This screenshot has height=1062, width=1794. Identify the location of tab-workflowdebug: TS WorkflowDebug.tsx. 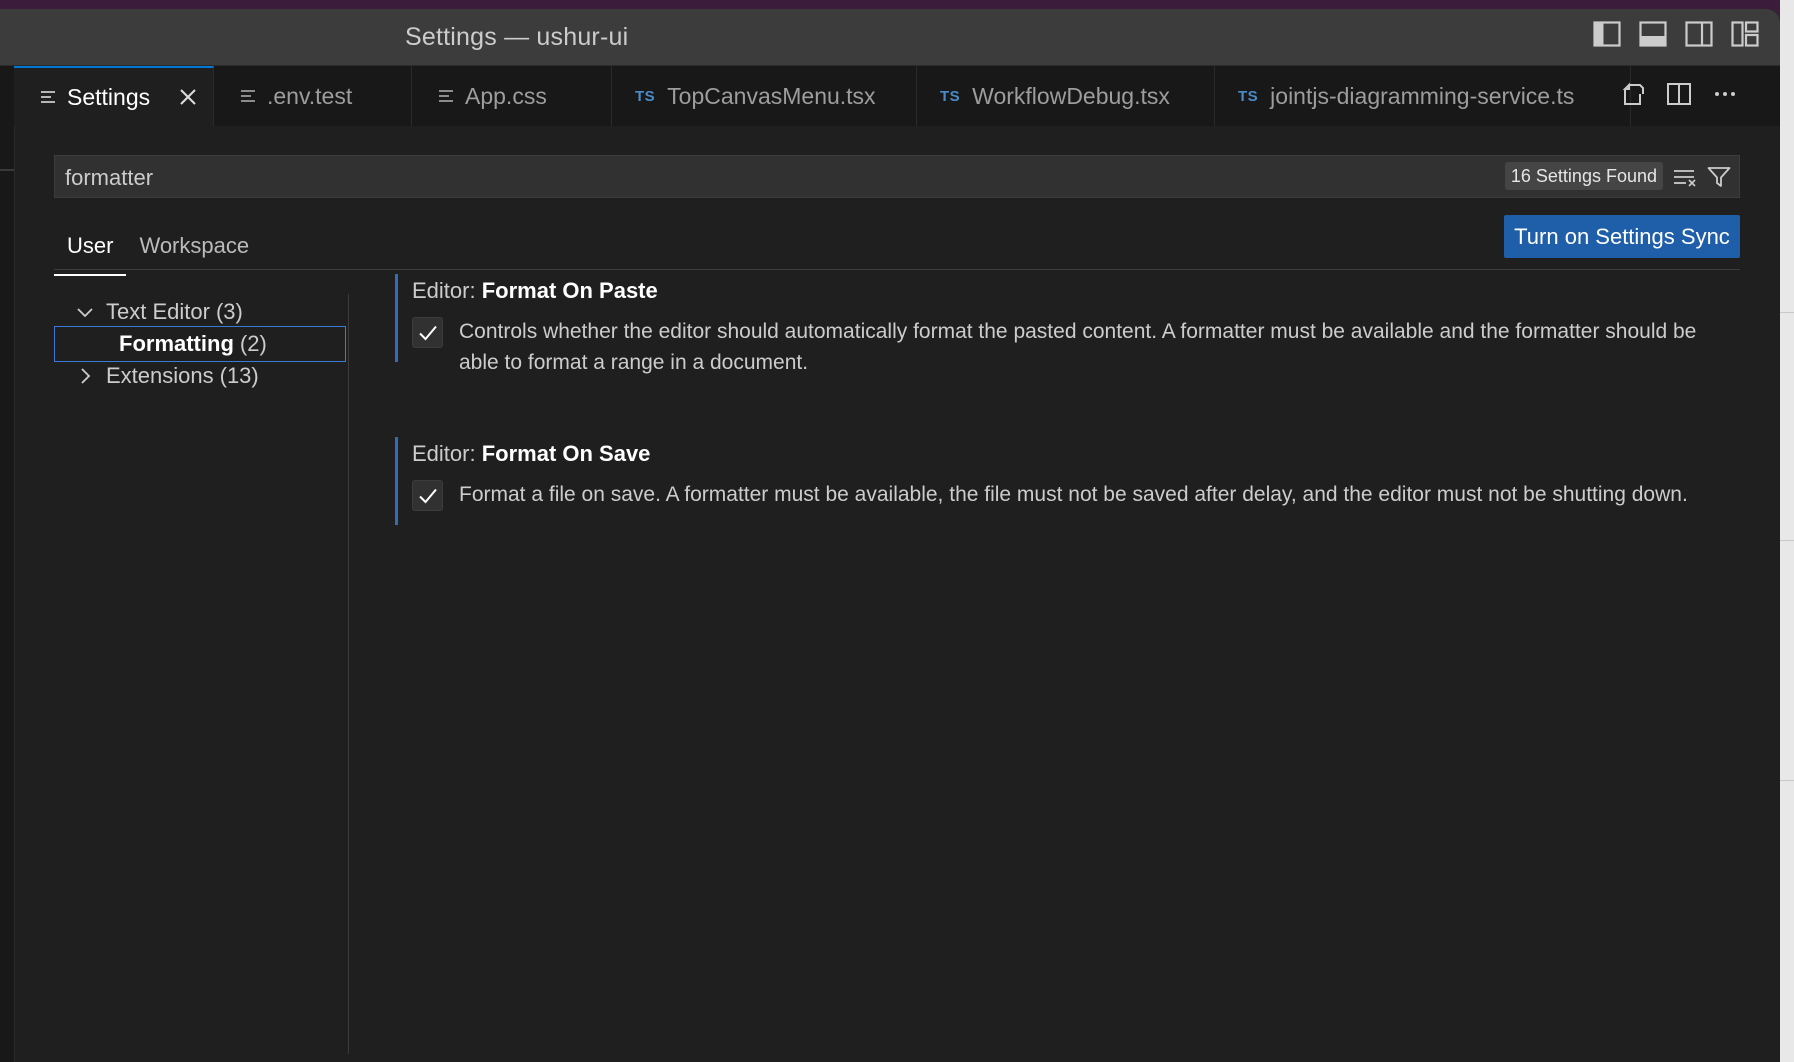
(1066, 96).